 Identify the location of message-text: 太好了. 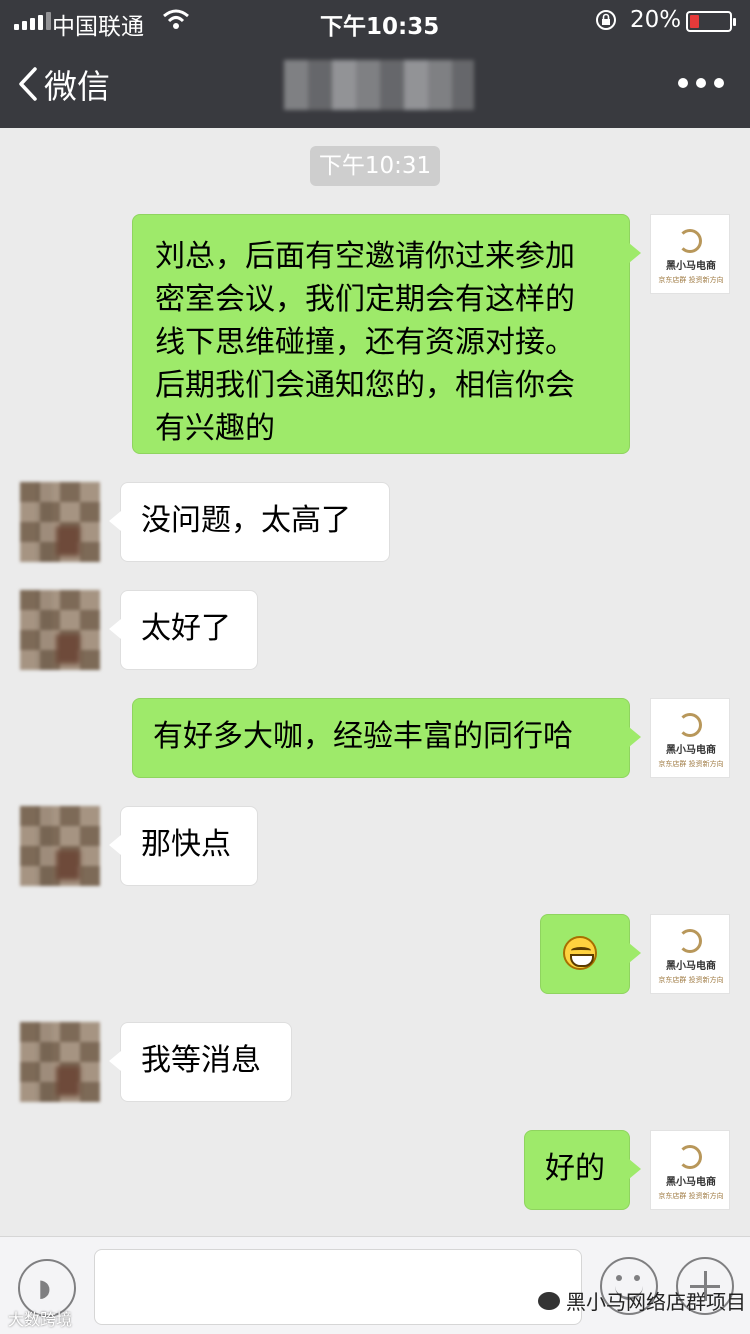
(186, 628).